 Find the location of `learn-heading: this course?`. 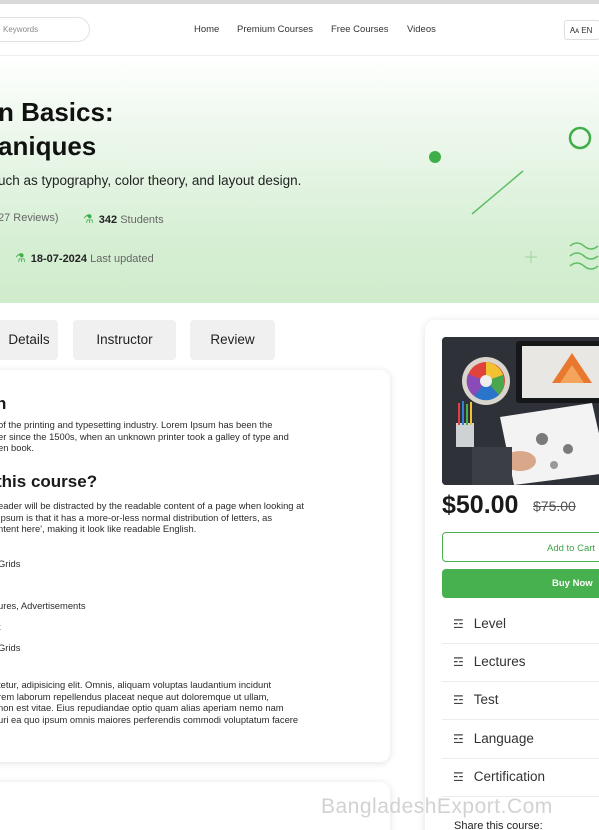

learn-heading: this course? is located at coordinates (49, 481).